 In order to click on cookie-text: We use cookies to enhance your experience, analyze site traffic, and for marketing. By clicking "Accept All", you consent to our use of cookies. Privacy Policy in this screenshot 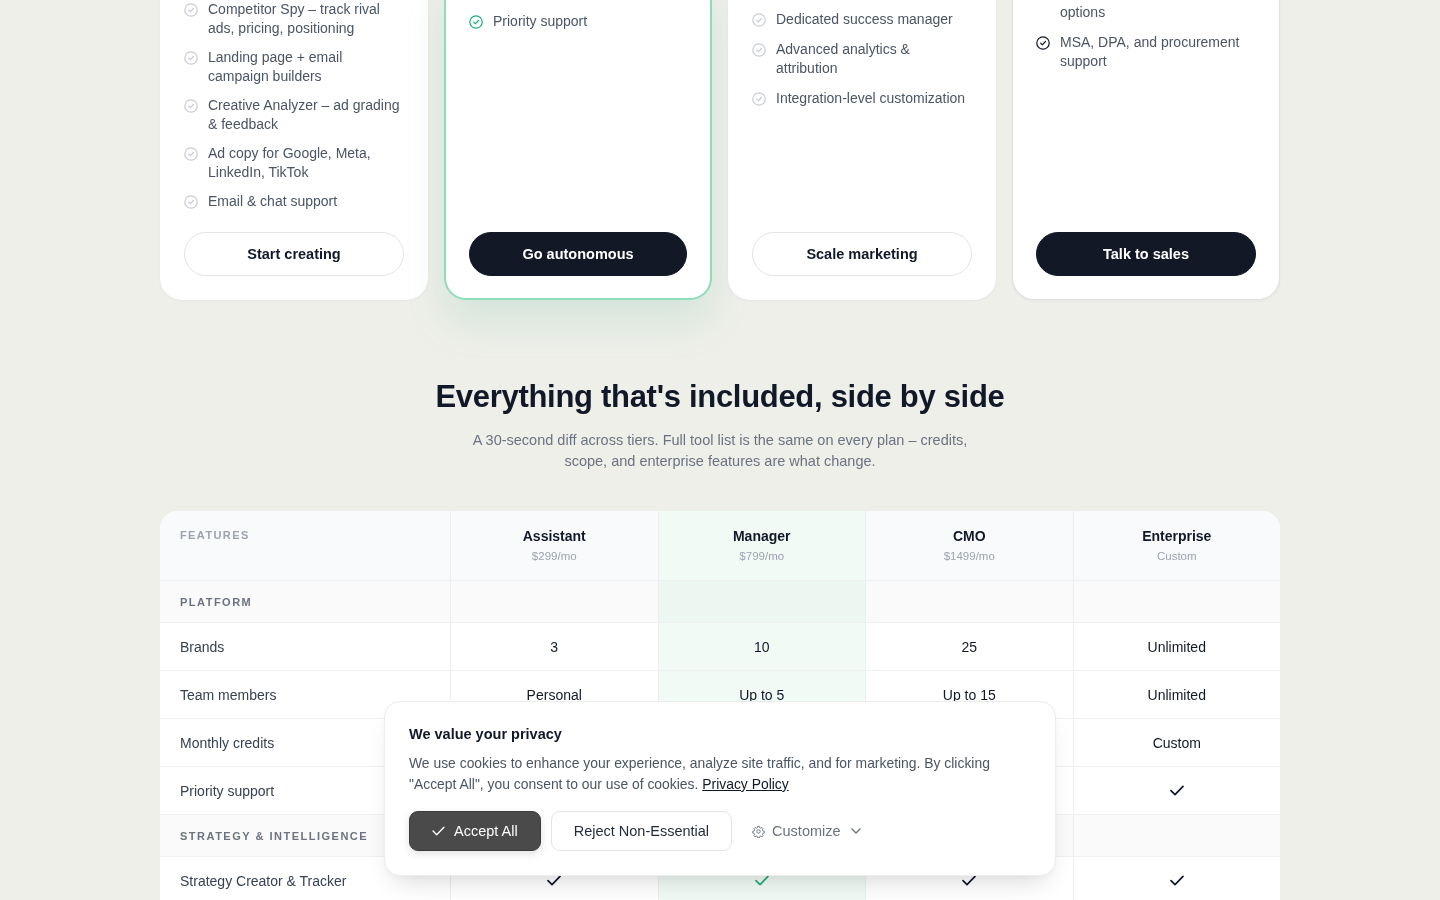, I will do `click(700, 774)`.